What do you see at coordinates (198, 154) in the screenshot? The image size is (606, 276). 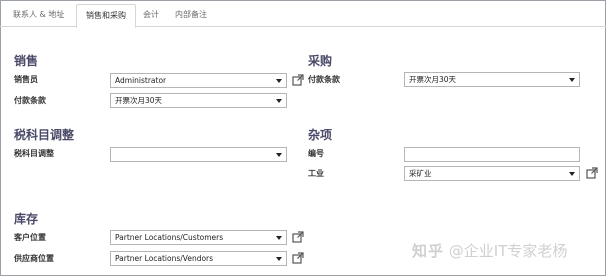 I see `fiscal-position-select` at bounding box center [198, 154].